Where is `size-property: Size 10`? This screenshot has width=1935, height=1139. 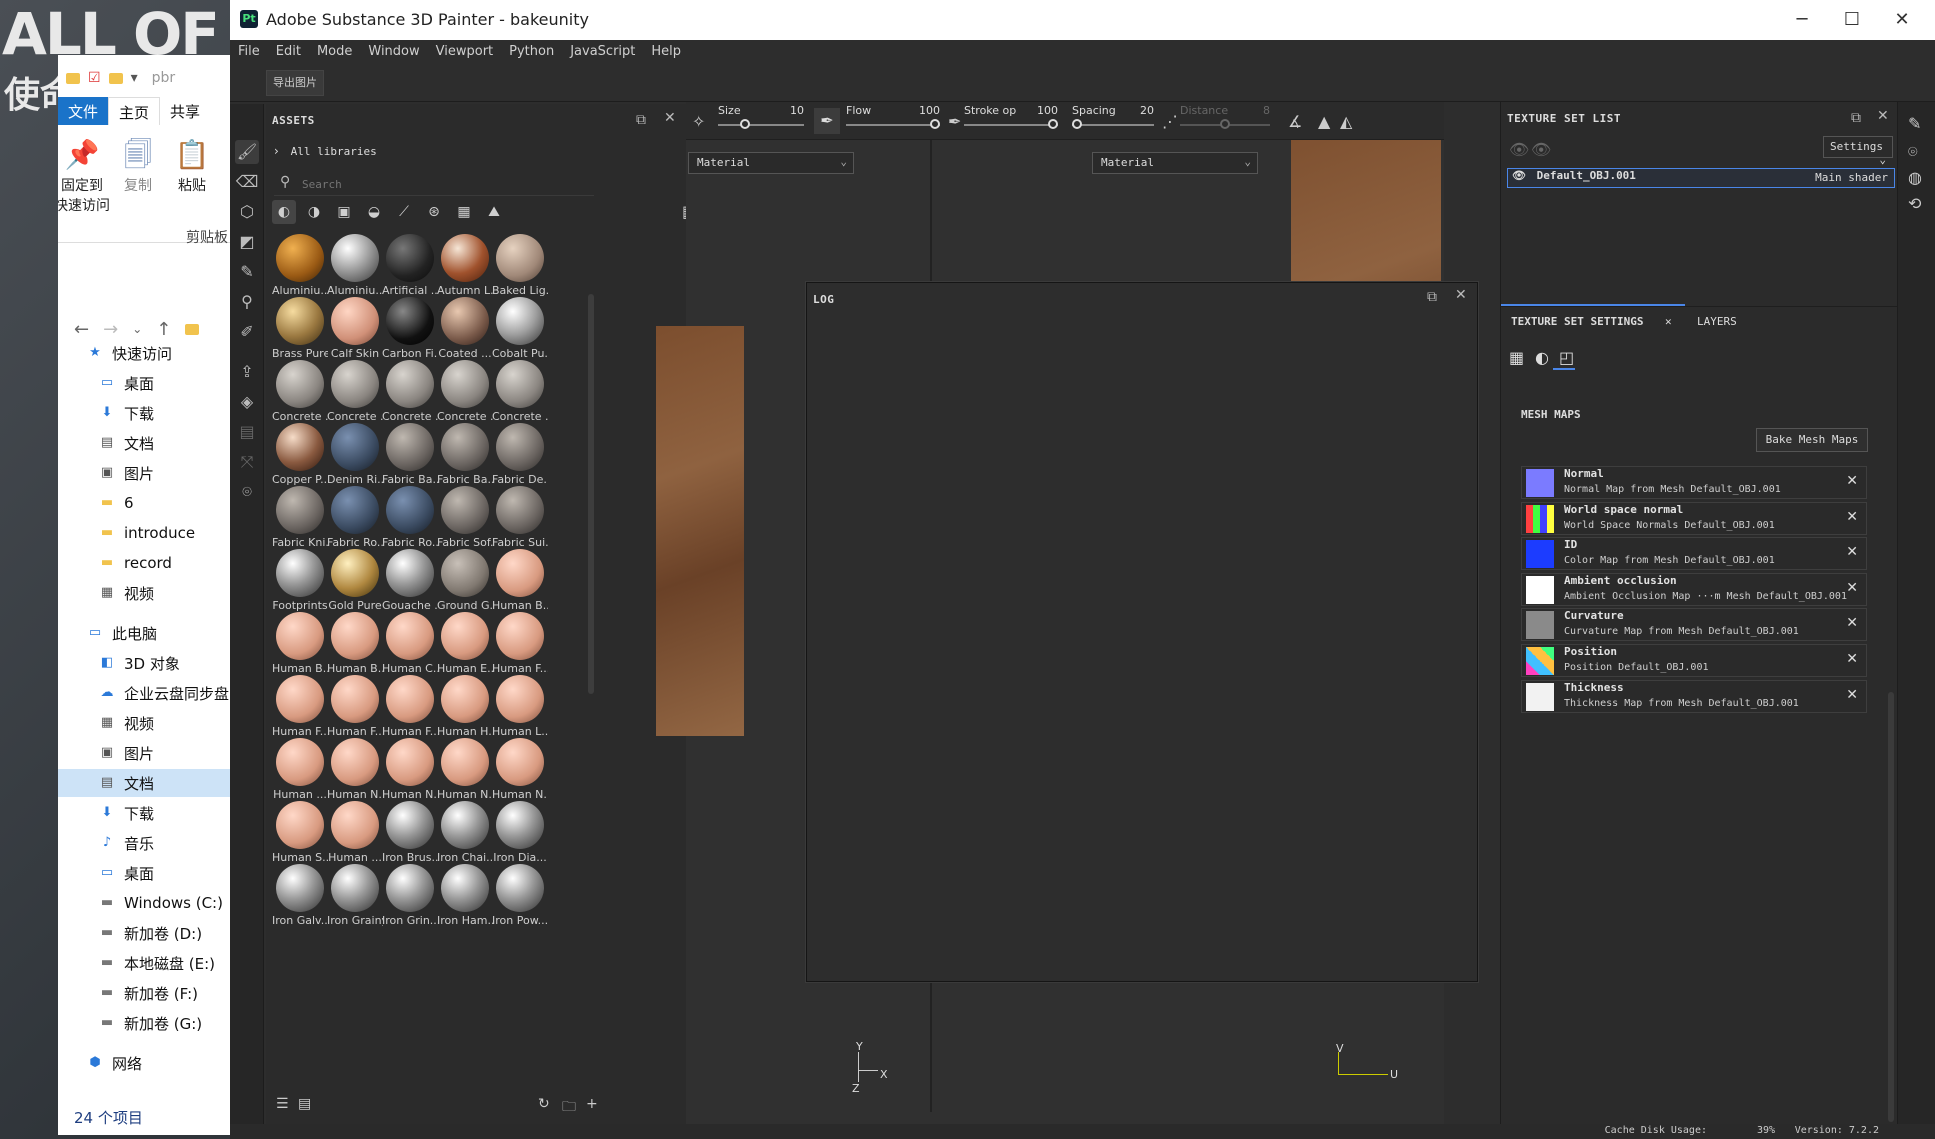
size-property: Size 10 is located at coordinates (761, 116).